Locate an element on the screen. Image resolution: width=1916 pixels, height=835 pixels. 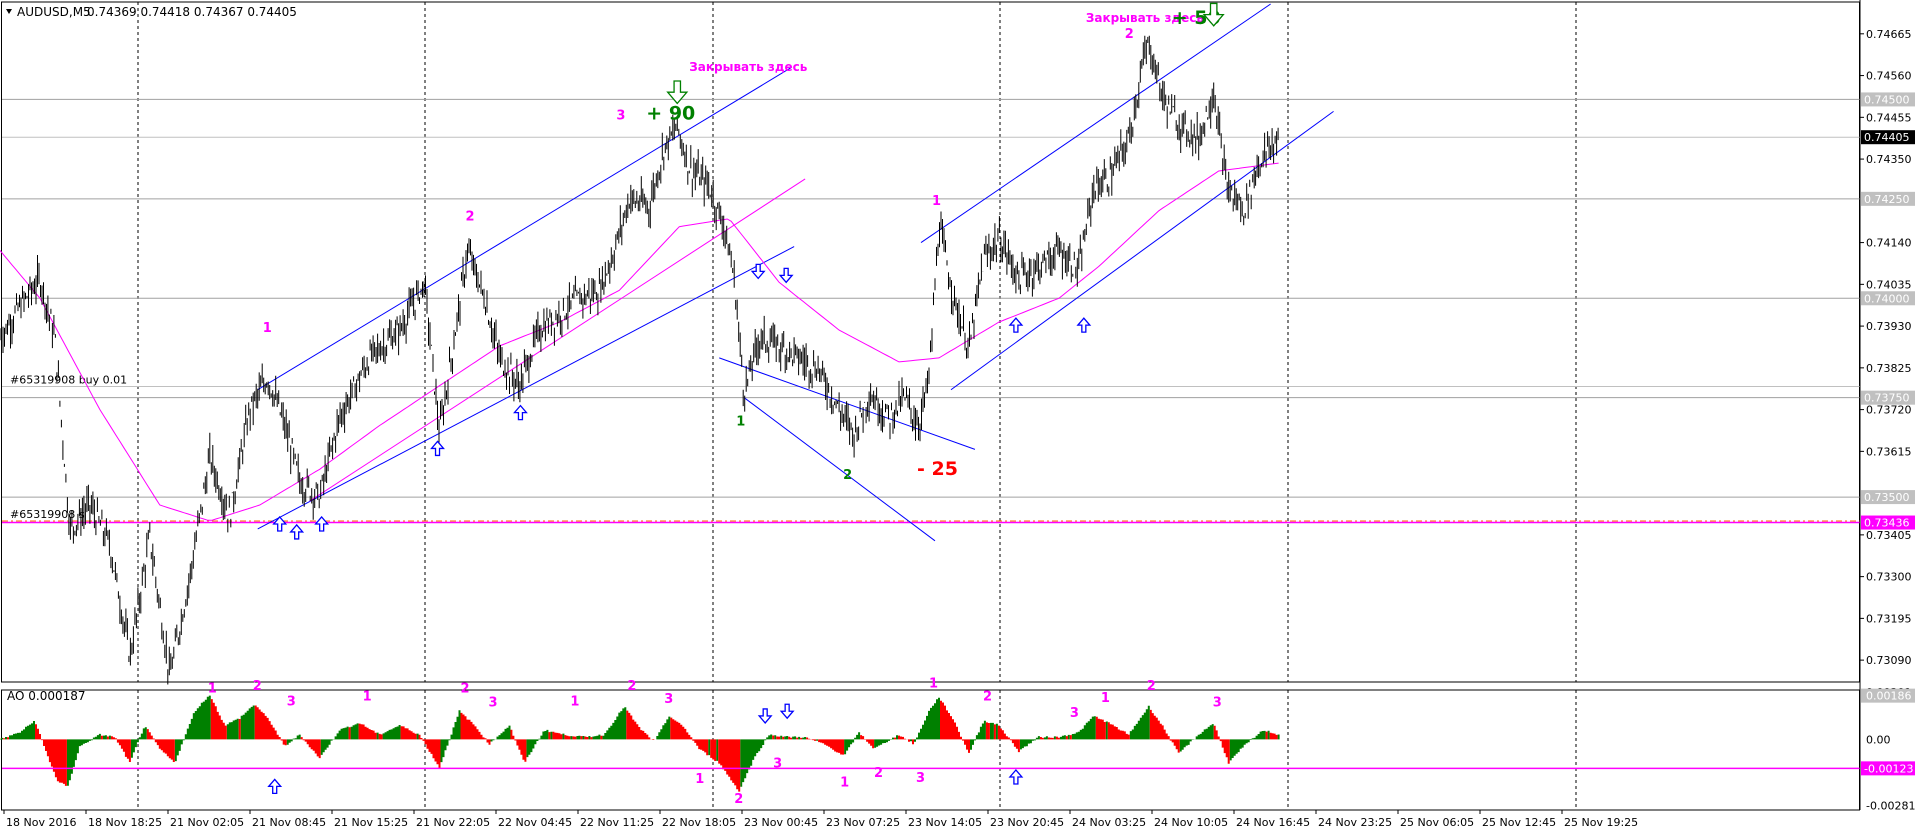
annotation-label: - 25 is located at coordinates (937, 469).